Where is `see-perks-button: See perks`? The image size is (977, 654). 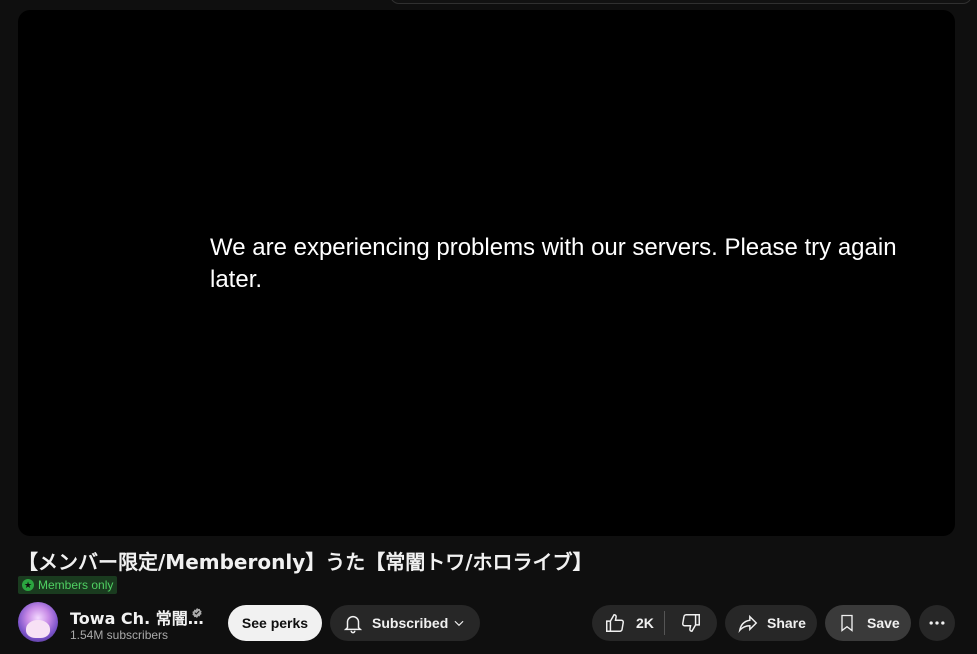
see-perks-button: See perks is located at coordinates (275, 623).